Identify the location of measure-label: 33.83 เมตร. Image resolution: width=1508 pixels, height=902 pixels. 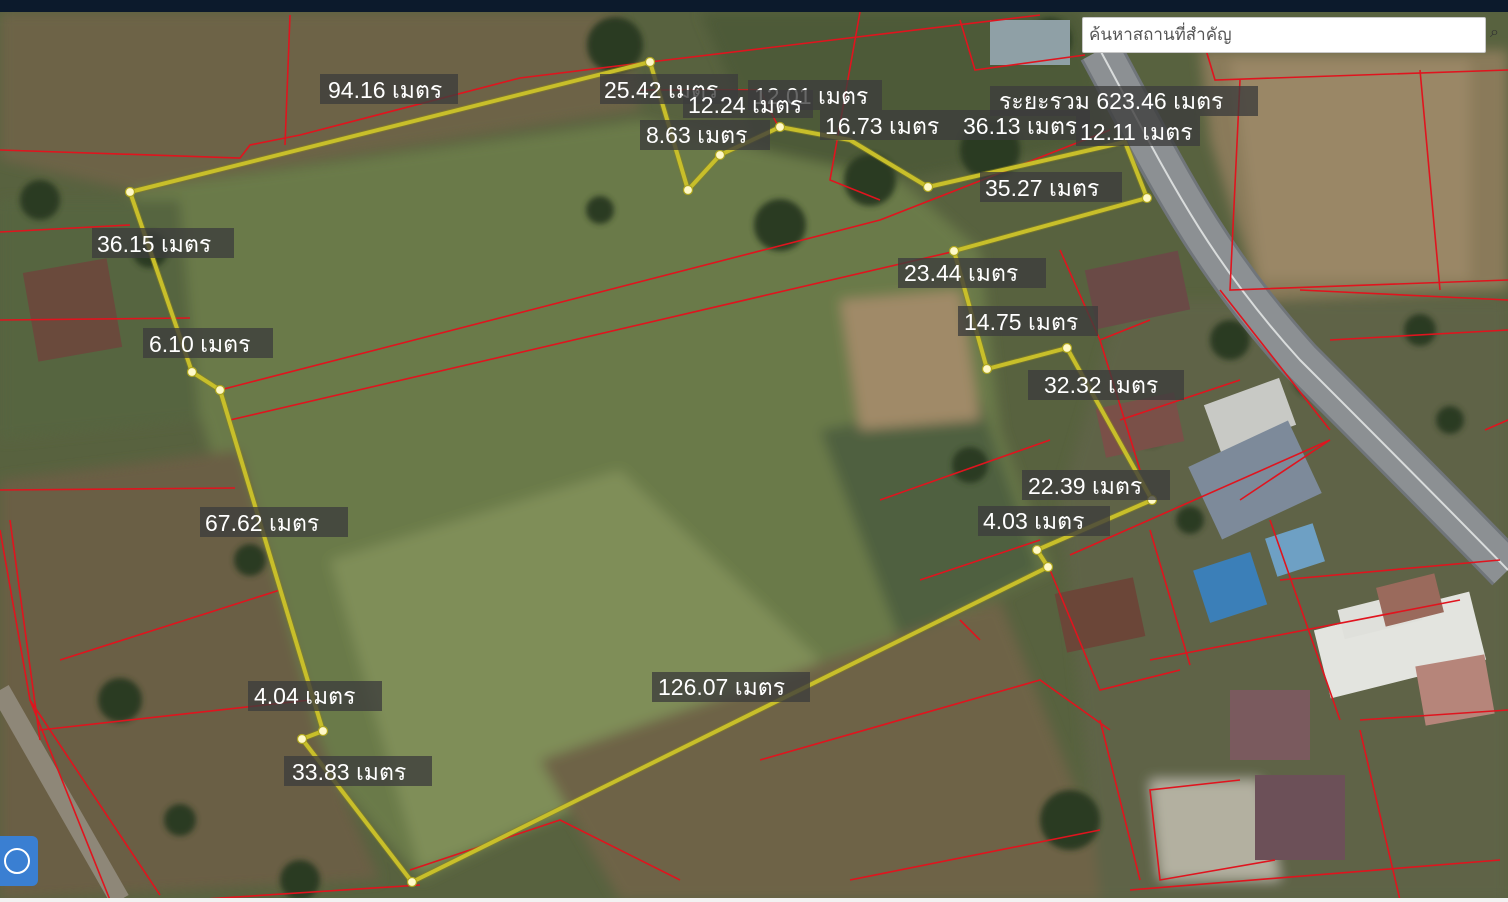
(349, 772).